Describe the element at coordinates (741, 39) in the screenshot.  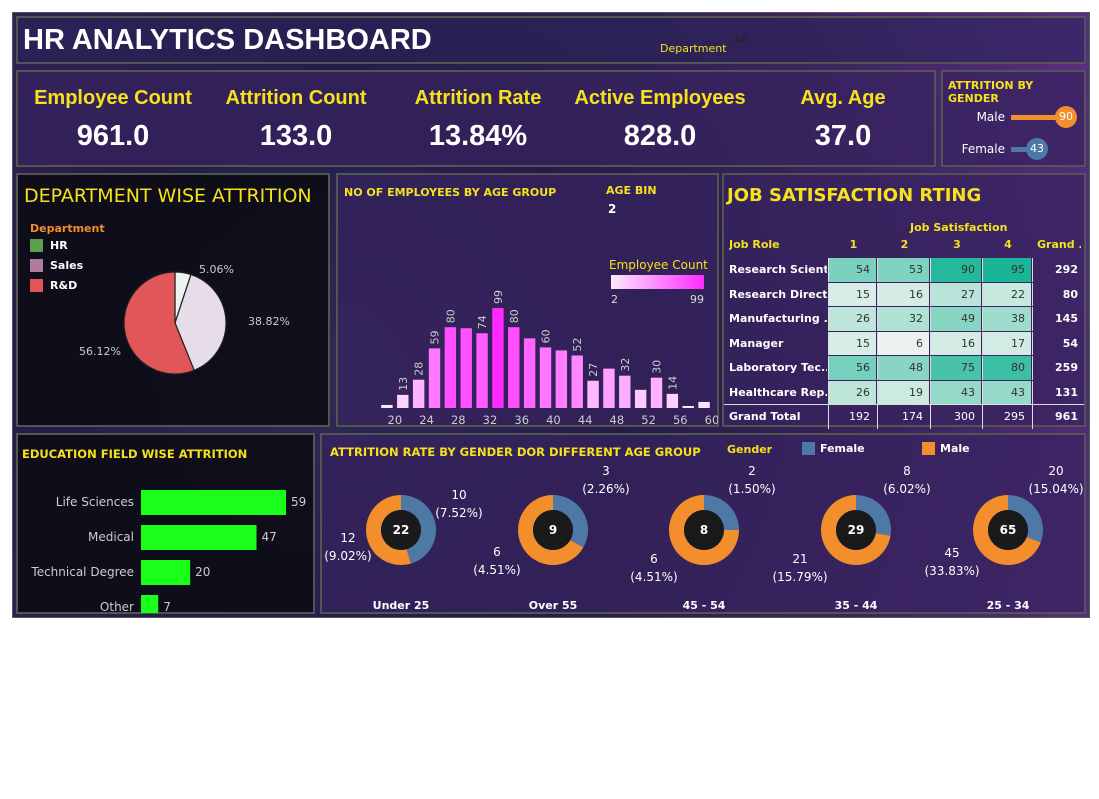
I see `department-filter: All` at that location.